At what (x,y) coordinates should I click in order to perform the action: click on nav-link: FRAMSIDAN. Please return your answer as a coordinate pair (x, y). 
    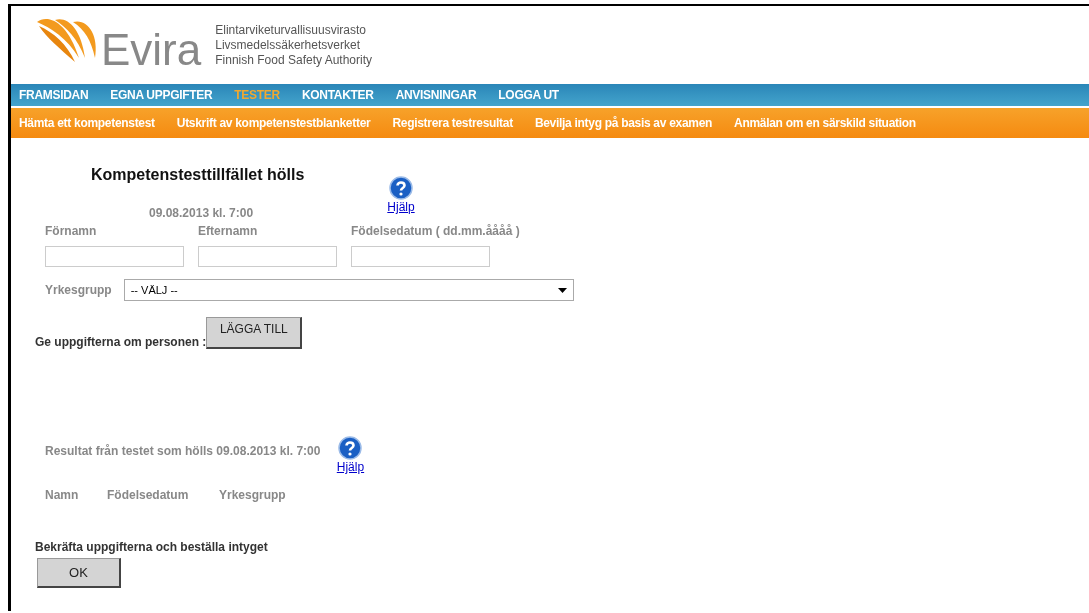
    Looking at the image, I should click on (54, 95).